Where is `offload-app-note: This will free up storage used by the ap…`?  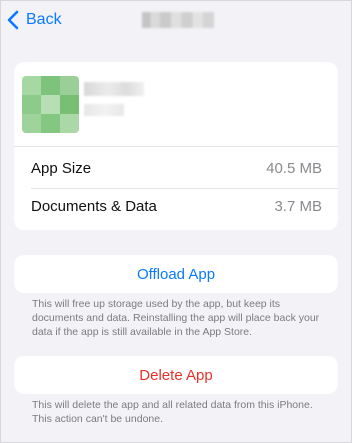
offload-app-note: This will free up storage used by the ap… is located at coordinates (176, 318).